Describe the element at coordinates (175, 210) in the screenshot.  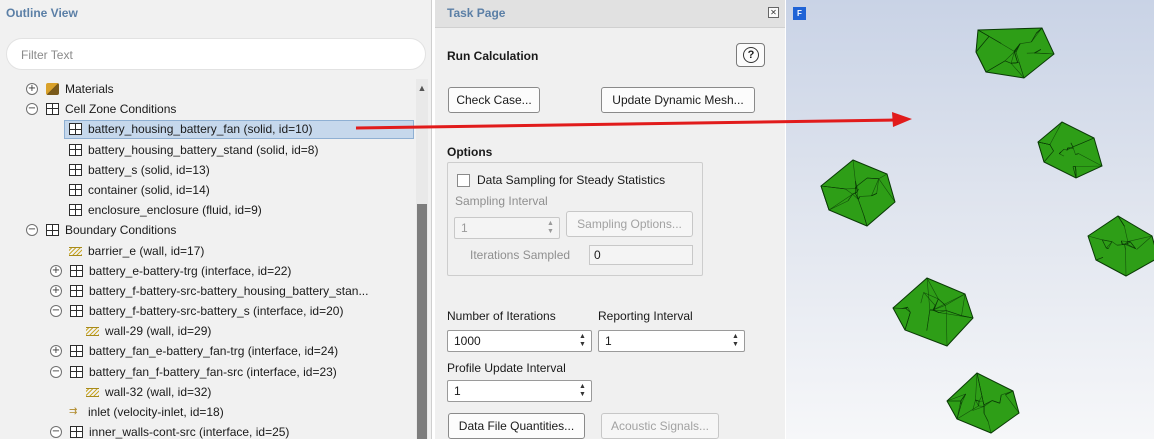
I see `tree-row-label: enclosure_enclosure (fluid, id=9)` at that location.